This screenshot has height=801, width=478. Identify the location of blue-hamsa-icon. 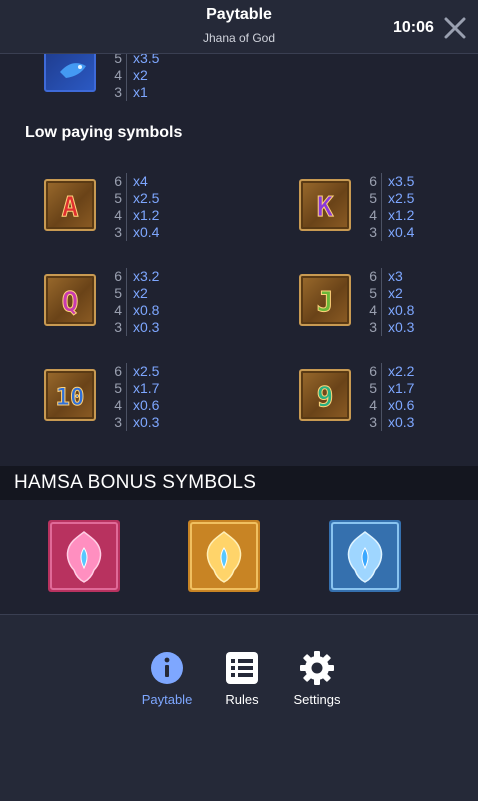
(365, 556).